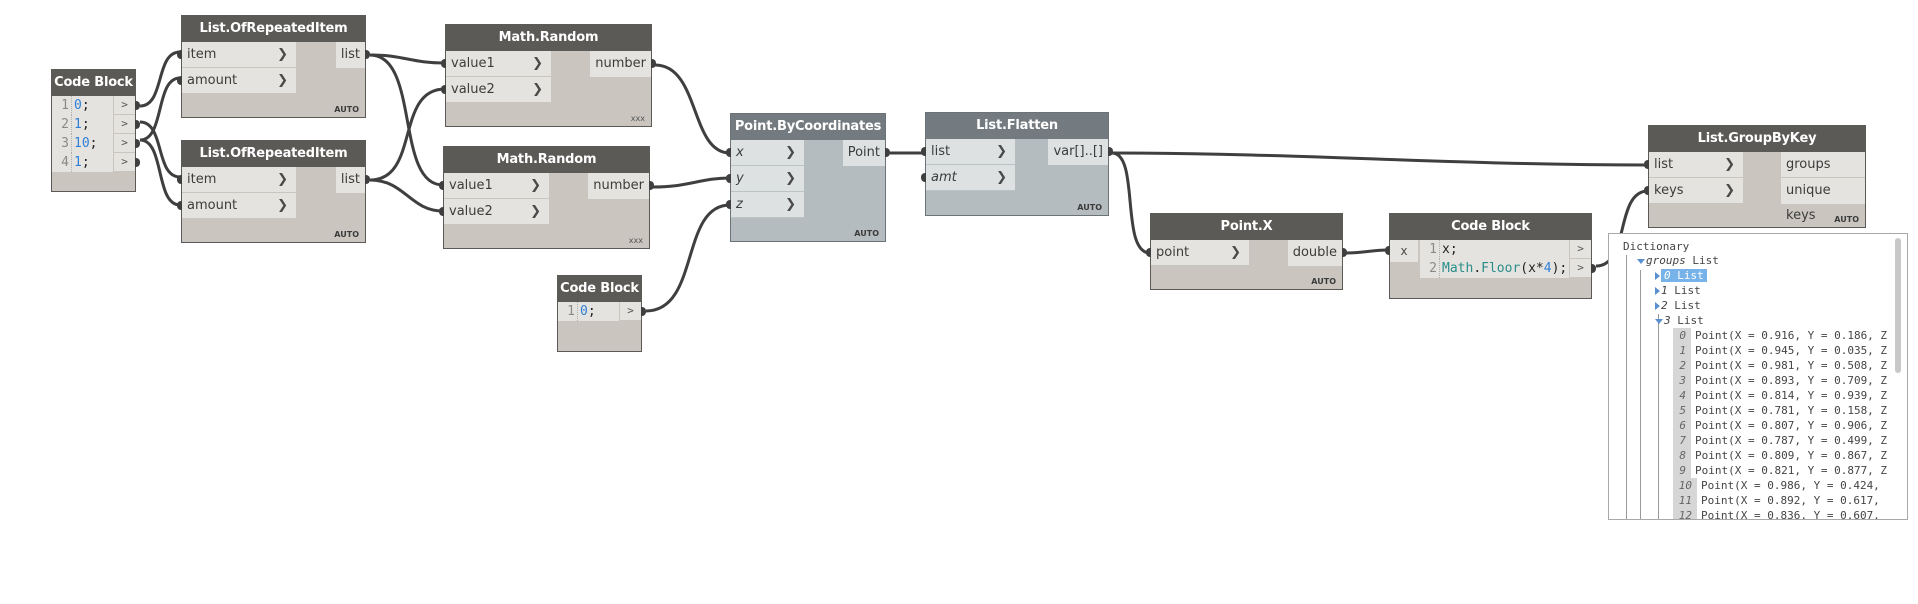  I want to click on tree-node-groups: groups List, so click(1678, 260).